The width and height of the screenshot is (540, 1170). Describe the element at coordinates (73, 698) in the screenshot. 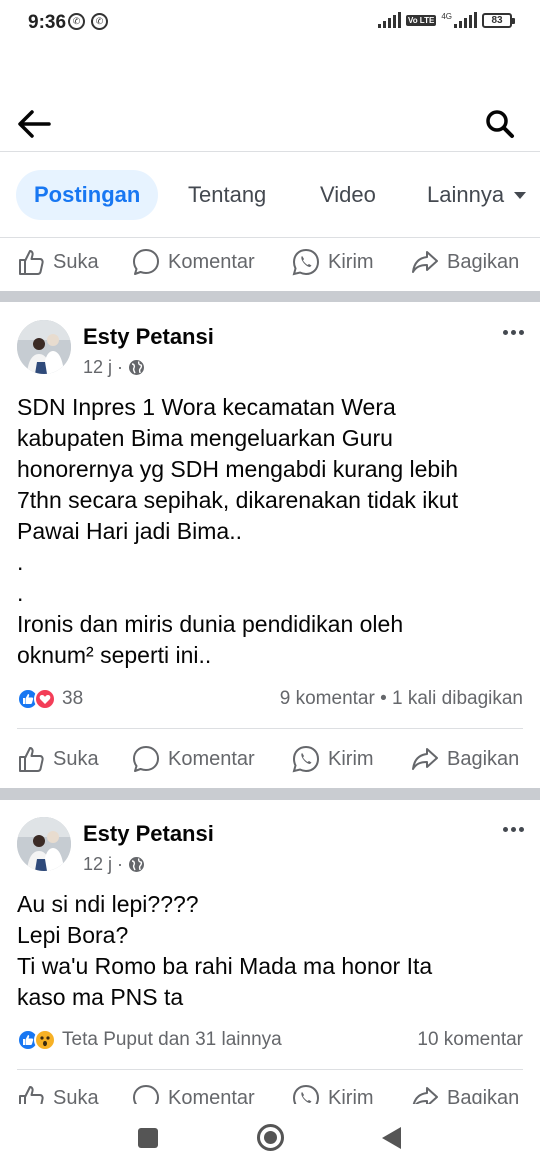

I see `reaction-count: 38` at that location.